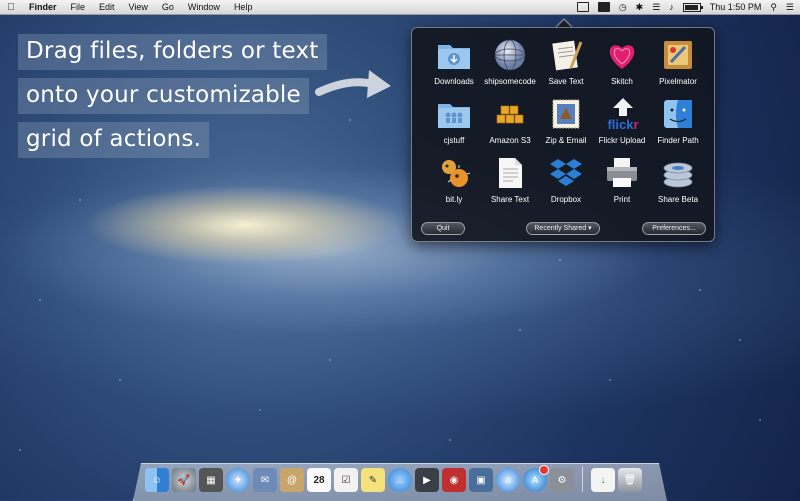  What do you see at coordinates (656, 7) in the screenshot?
I see `wifi-icon: ☰` at bounding box center [656, 7].